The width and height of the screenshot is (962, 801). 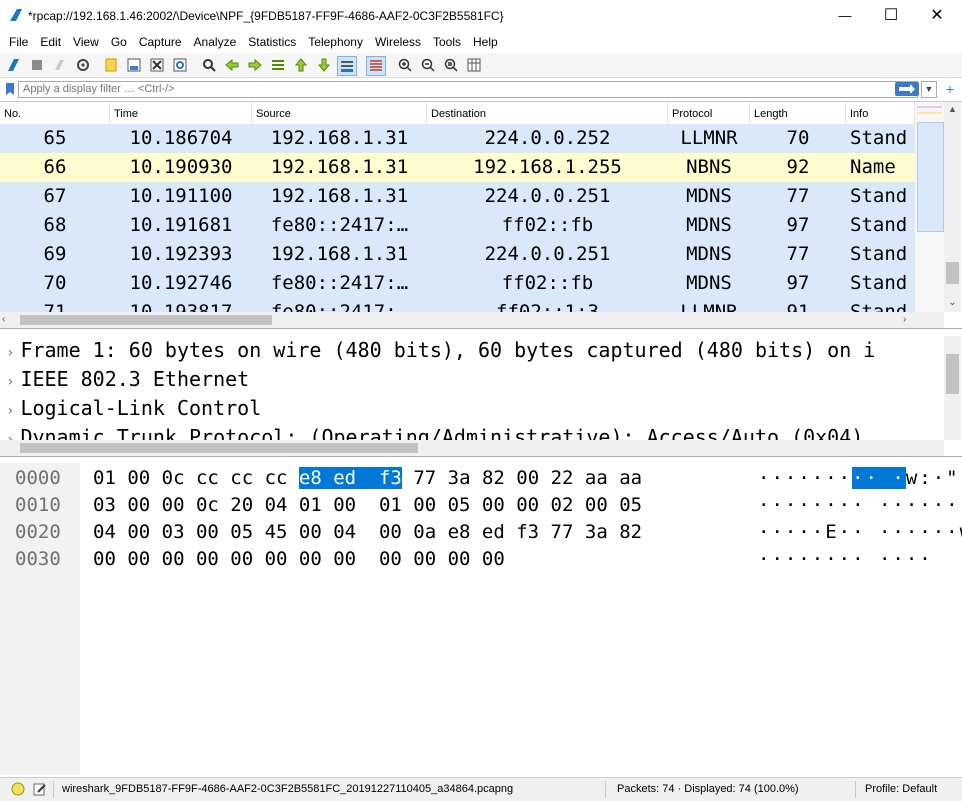 What do you see at coordinates (60, 65) in the screenshot?
I see `restart-capture-icon` at bounding box center [60, 65].